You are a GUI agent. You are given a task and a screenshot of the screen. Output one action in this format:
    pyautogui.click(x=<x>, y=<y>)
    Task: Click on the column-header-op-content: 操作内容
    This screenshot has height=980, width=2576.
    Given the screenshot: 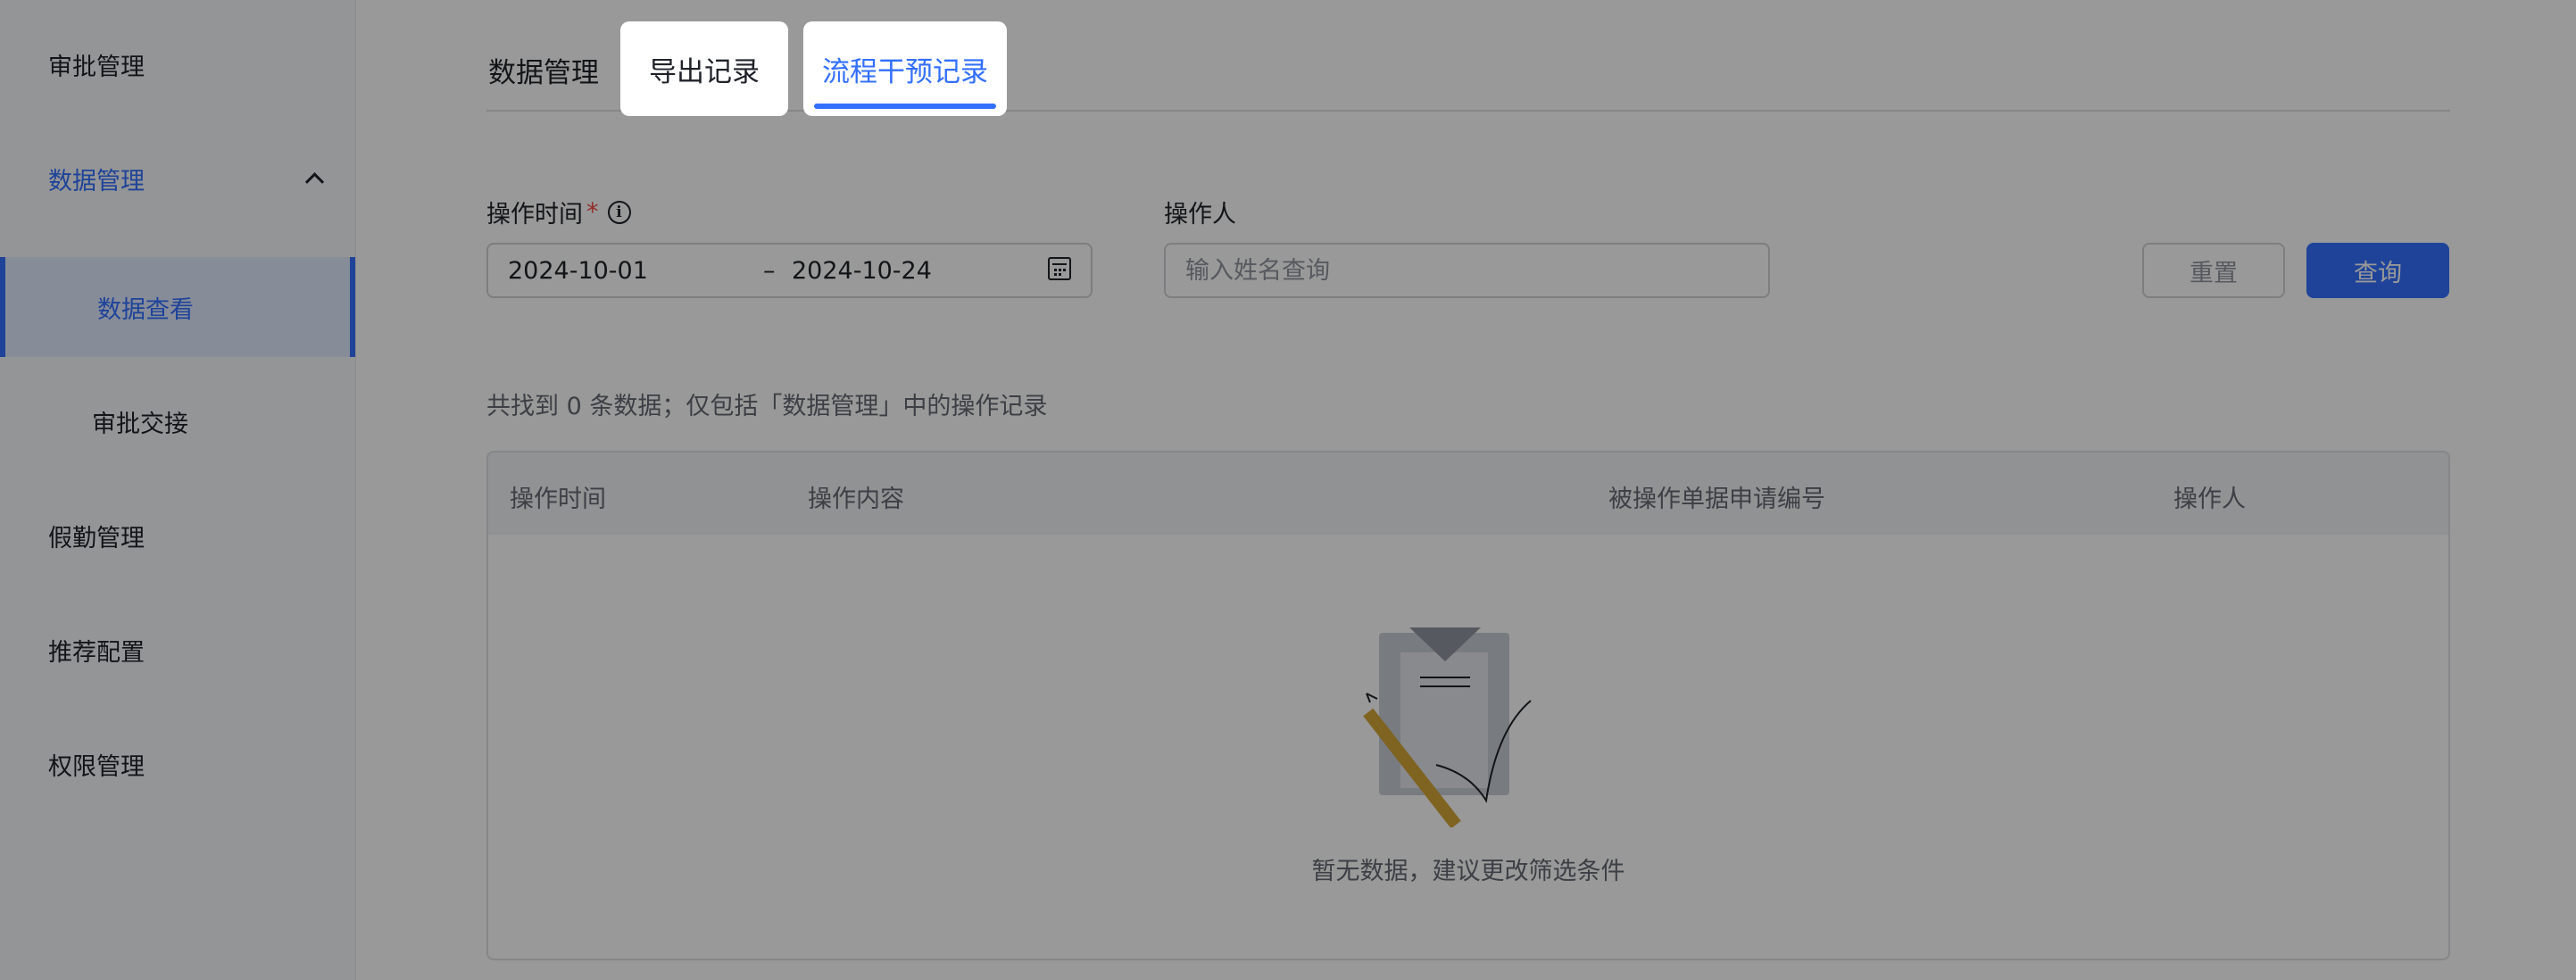 What is the action you would take?
    pyautogui.click(x=856, y=499)
    